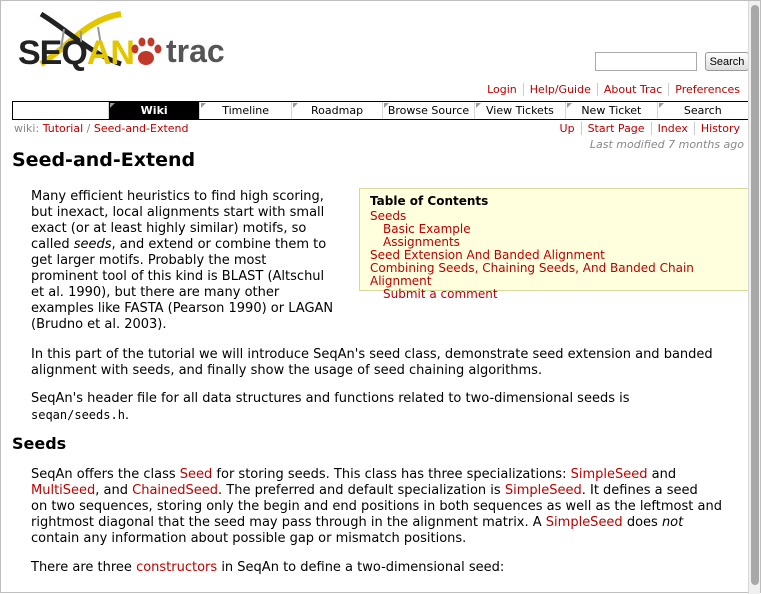 This screenshot has width=761, height=594. Describe the element at coordinates (519, 110) in the screenshot. I see `tab-view-tickets: View Tickets` at that location.